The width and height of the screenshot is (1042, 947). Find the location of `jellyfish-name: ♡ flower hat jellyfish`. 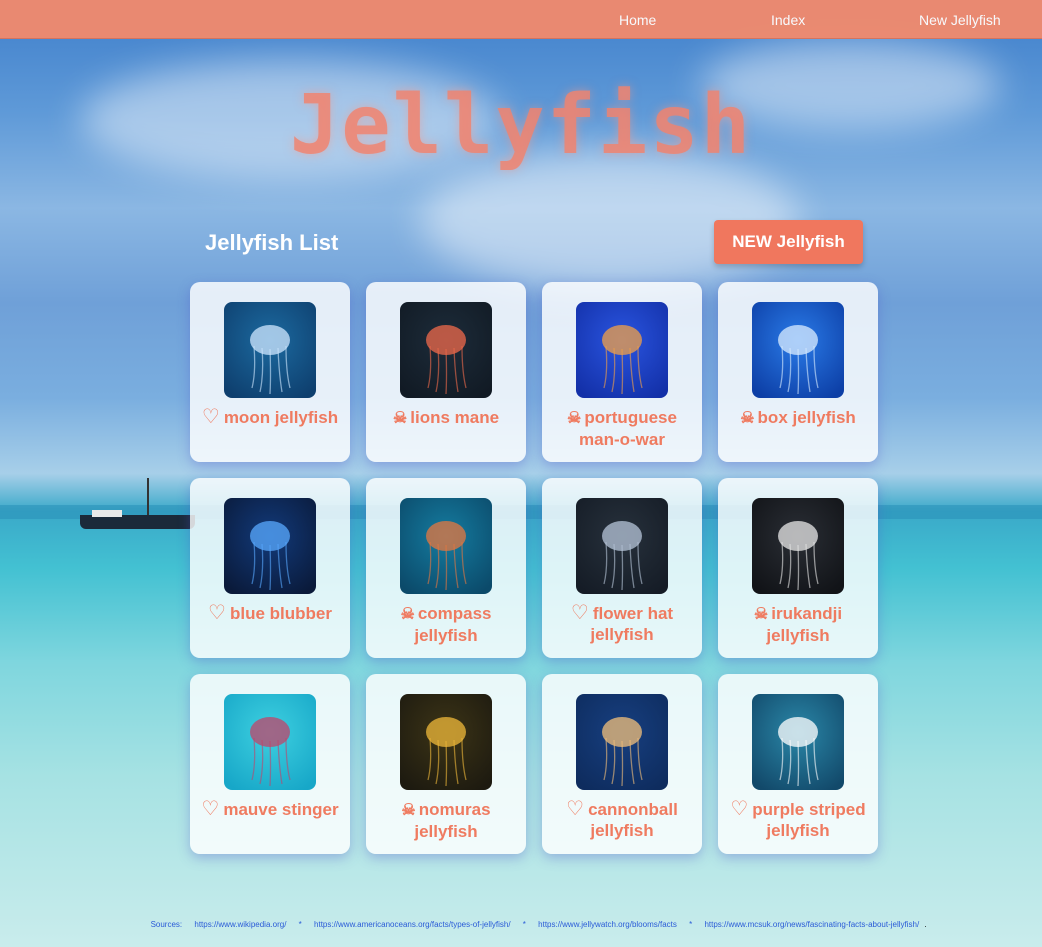

jellyfish-name: ♡ flower hat jellyfish is located at coordinates (622, 624).